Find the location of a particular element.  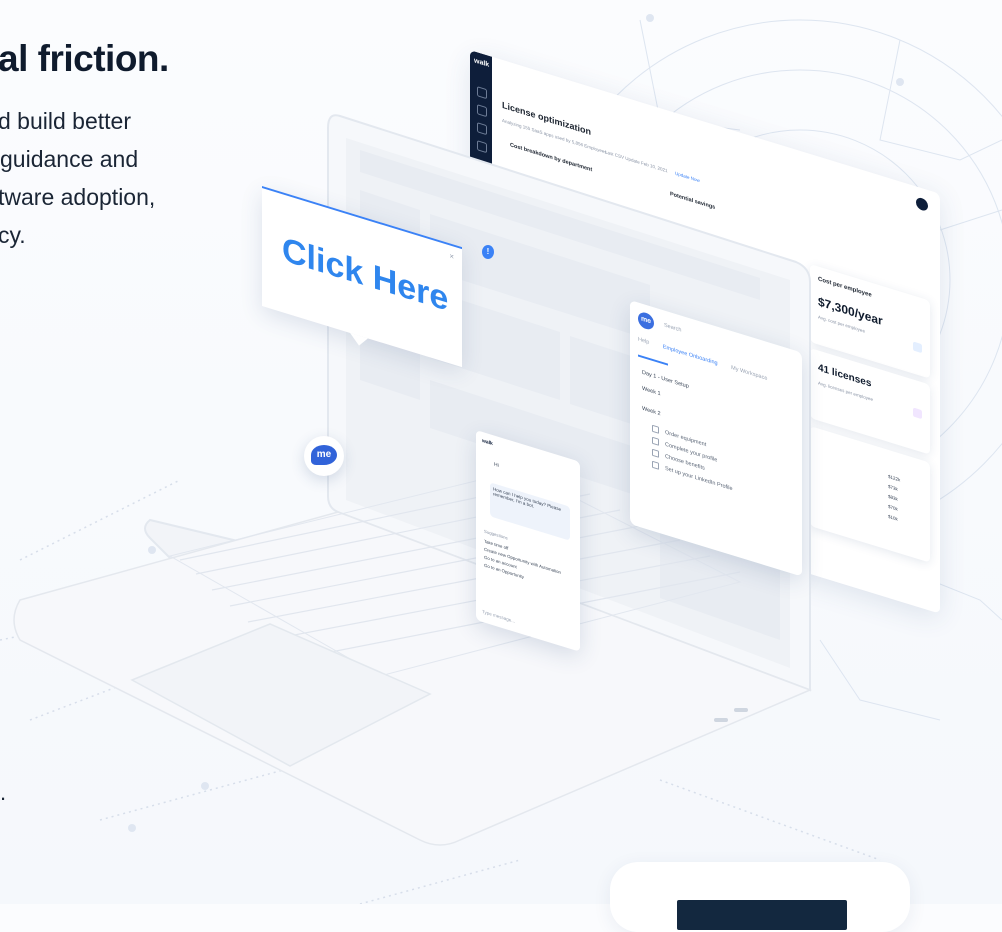

search-input: Search is located at coordinates (672, 327).